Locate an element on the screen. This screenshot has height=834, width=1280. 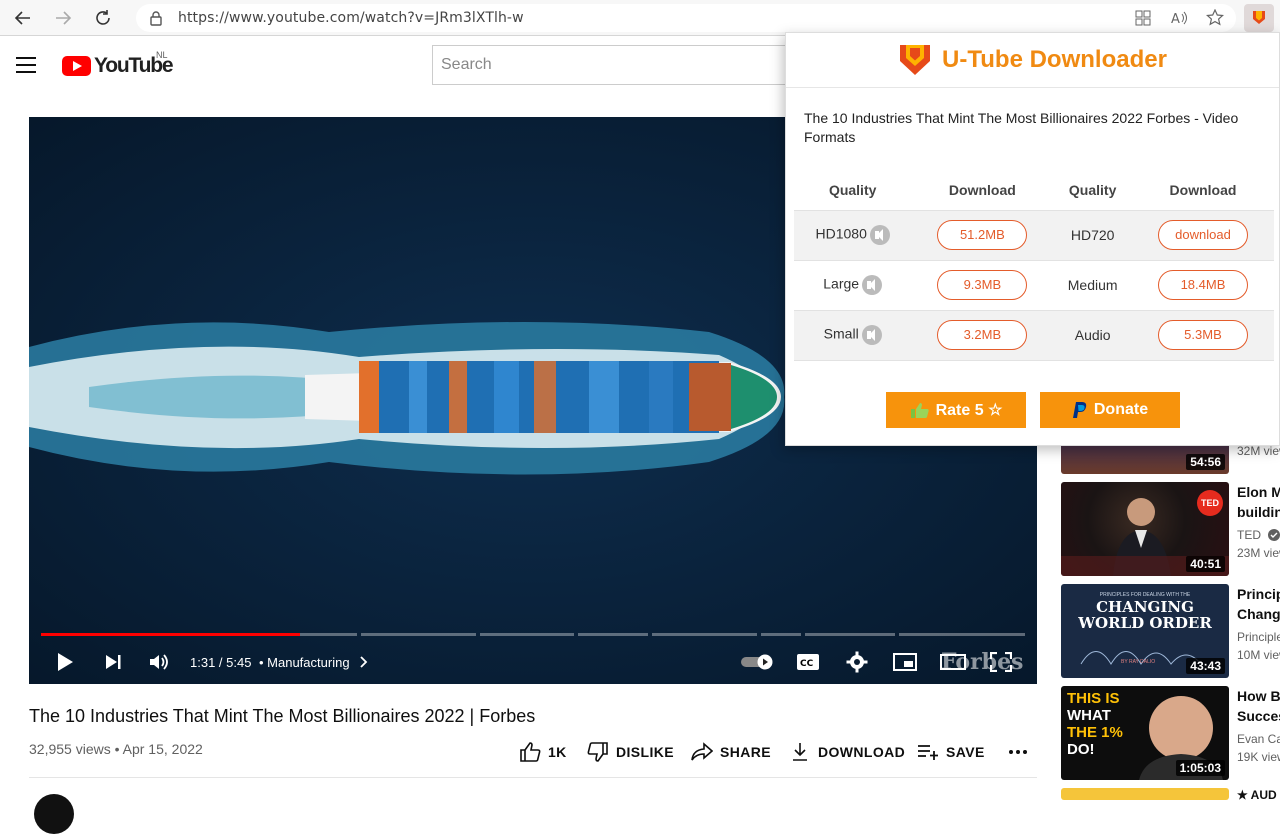
svg-text: CC is located at coordinates (807, 664).